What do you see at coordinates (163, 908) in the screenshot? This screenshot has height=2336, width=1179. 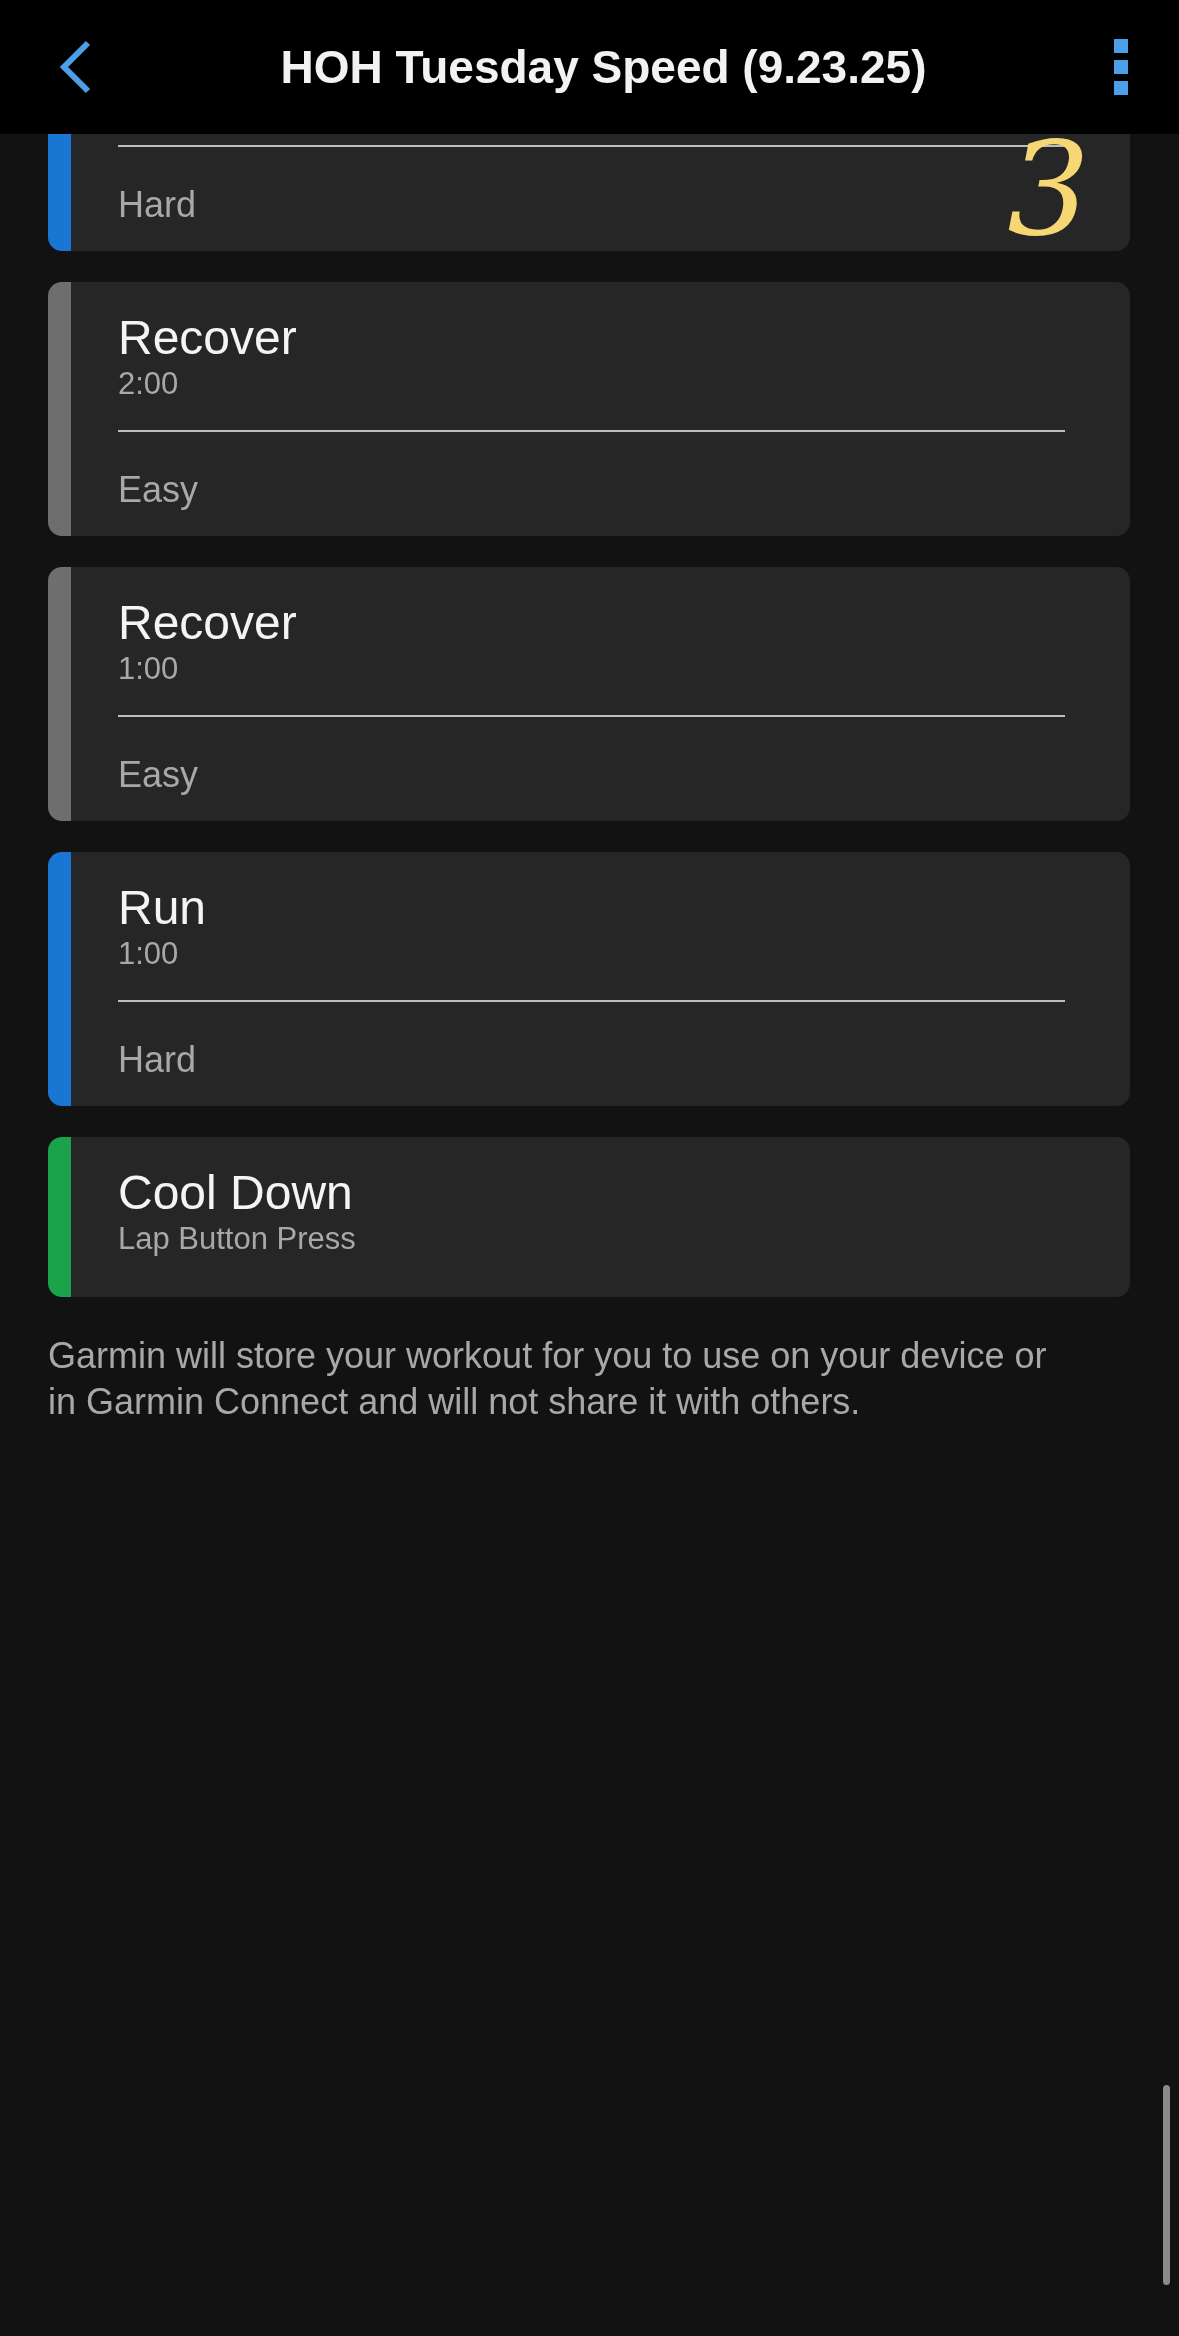 I see `step-title: Run` at bounding box center [163, 908].